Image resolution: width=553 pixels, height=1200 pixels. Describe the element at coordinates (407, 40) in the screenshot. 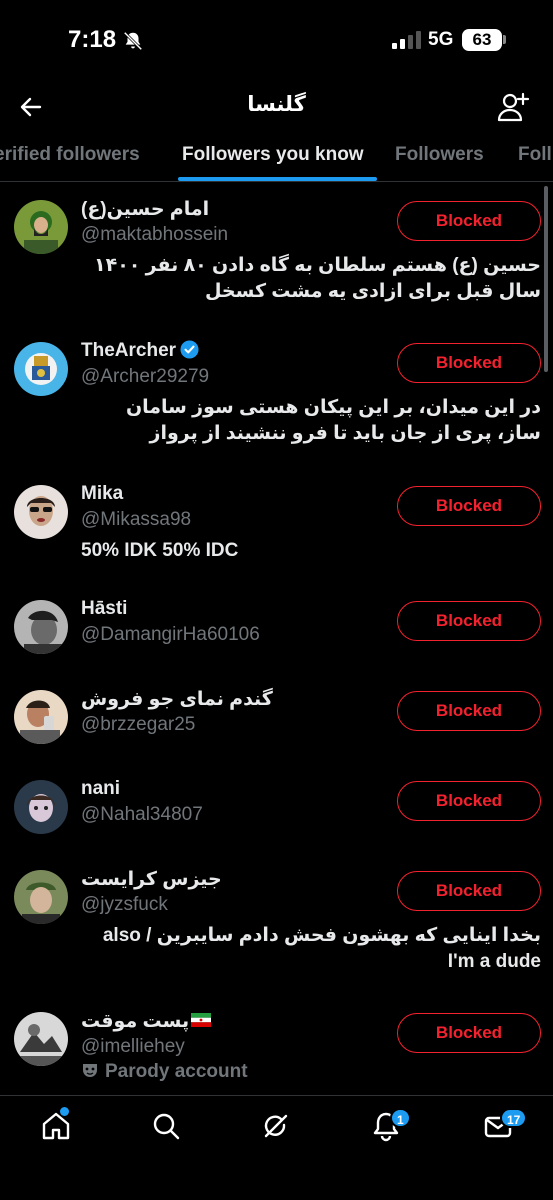

I see `signal-icon` at that location.